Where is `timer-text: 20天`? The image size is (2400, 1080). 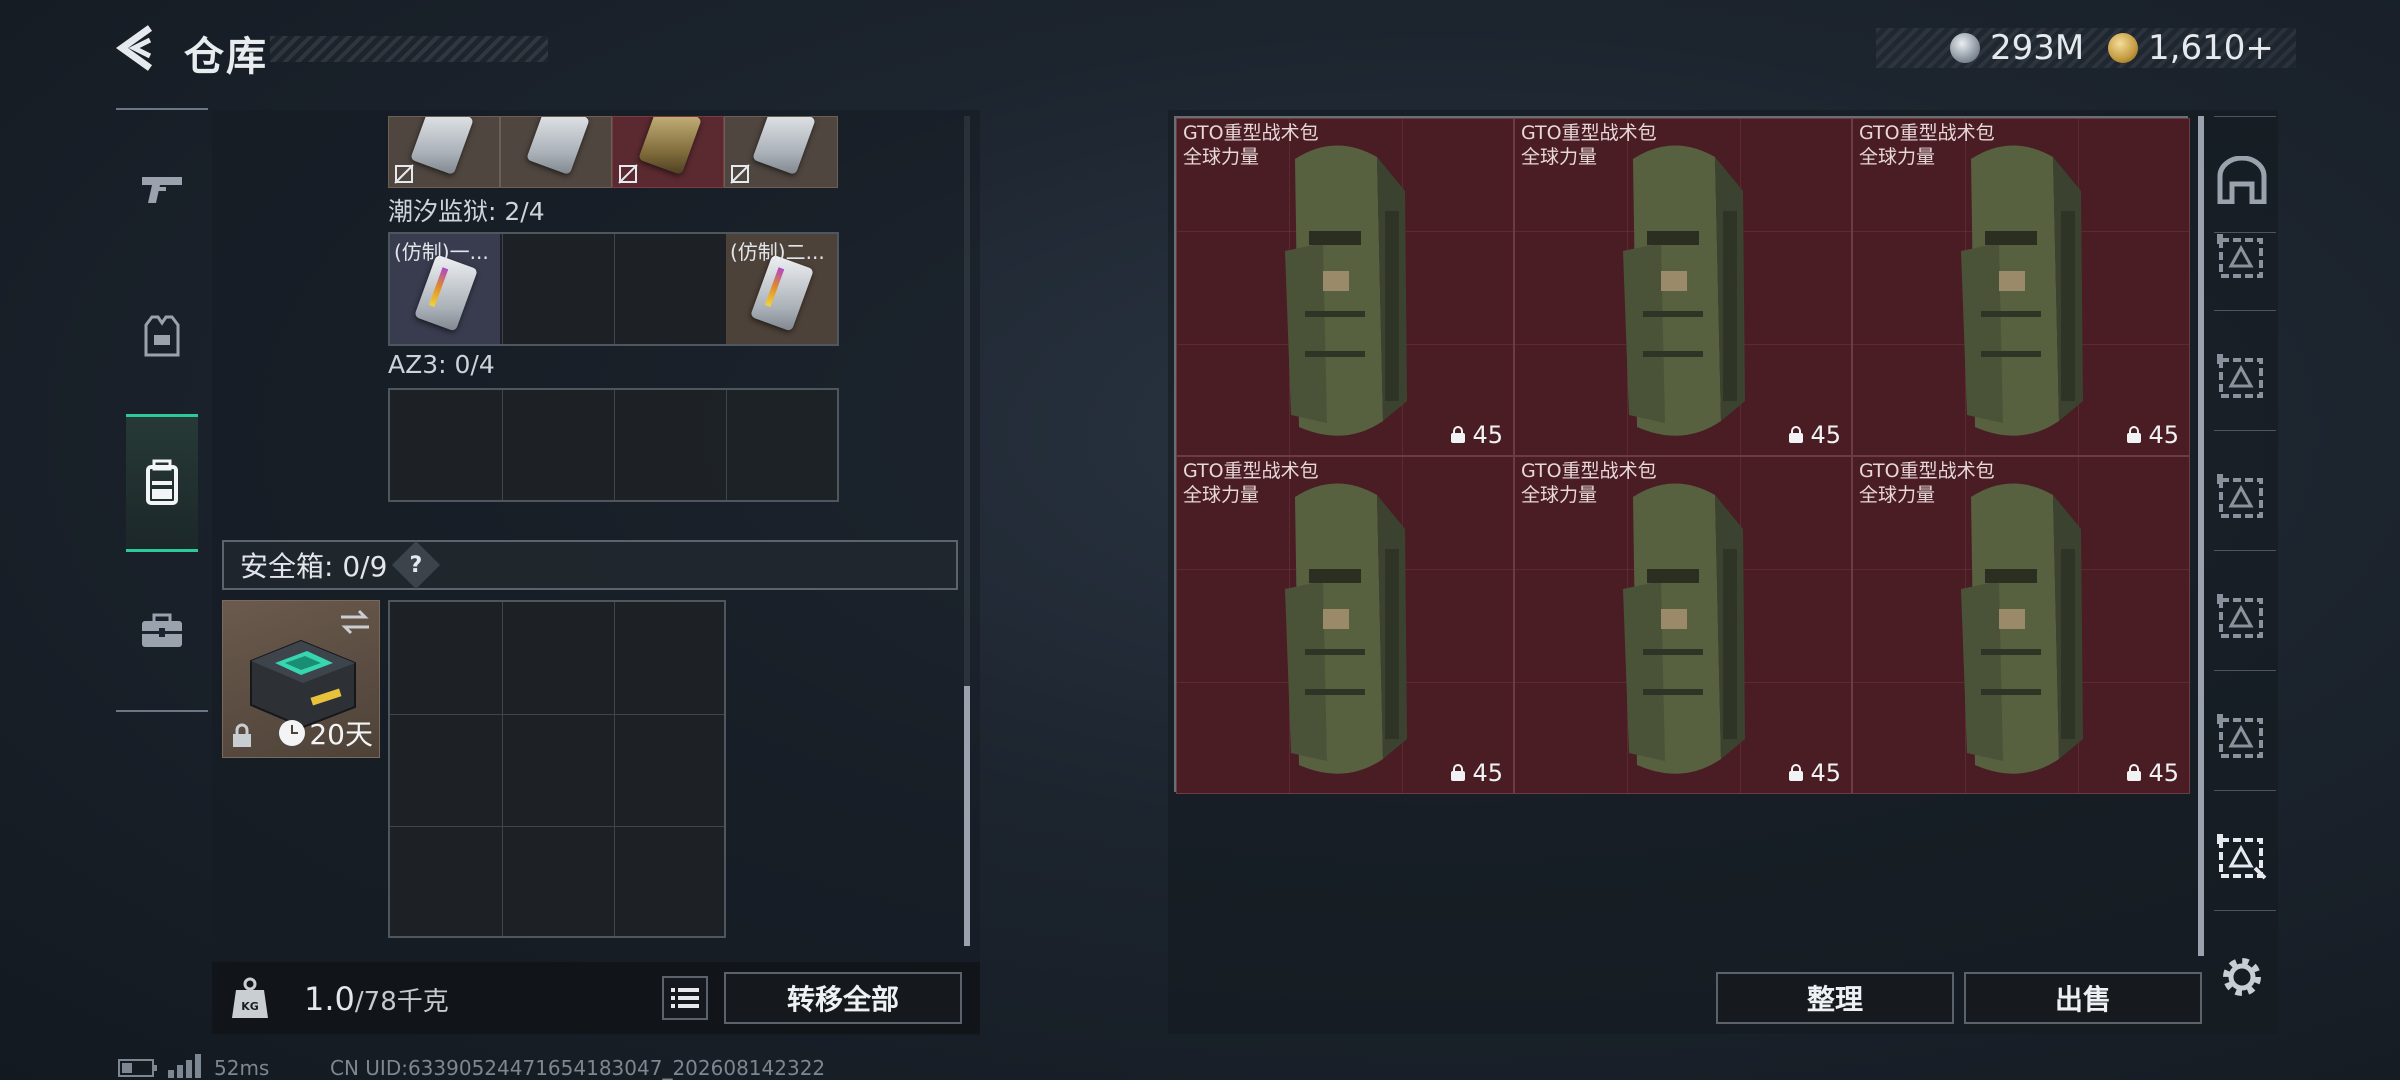 timer-text: 20天 is located at coordinates (341, 734).